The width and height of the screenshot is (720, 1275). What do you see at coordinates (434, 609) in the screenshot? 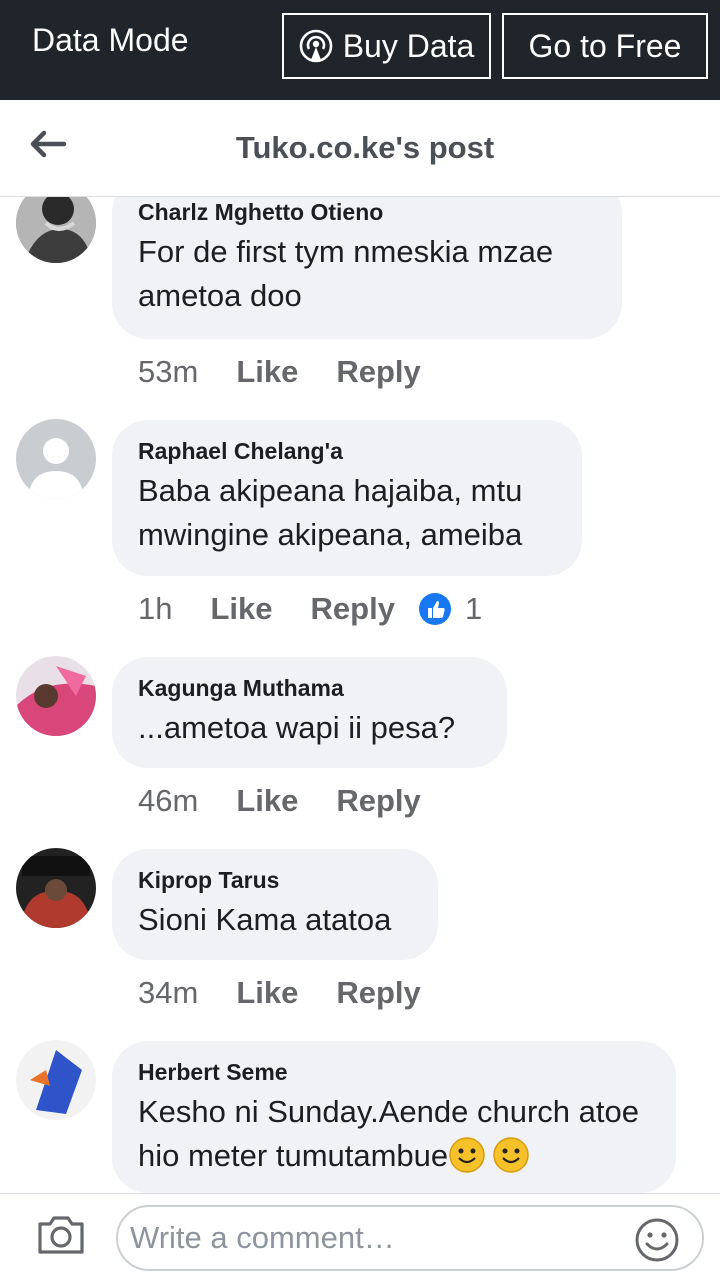
I see `like-reaction-icon` at bounding box center [434, 609].